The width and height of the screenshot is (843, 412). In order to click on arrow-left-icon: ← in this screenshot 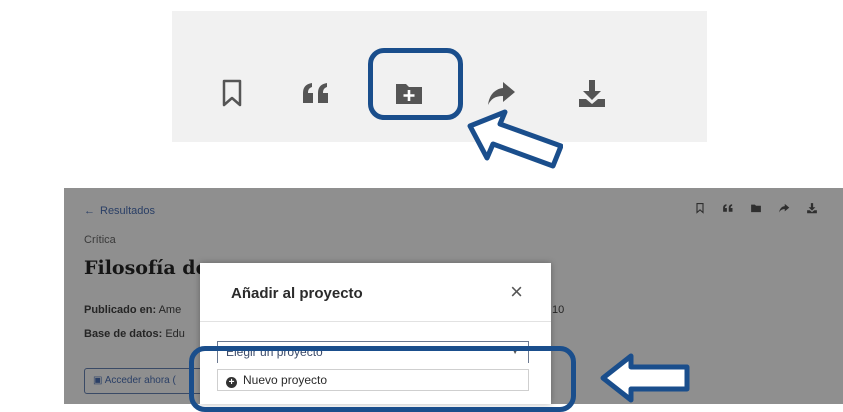, I will do `click(89, 211)`.